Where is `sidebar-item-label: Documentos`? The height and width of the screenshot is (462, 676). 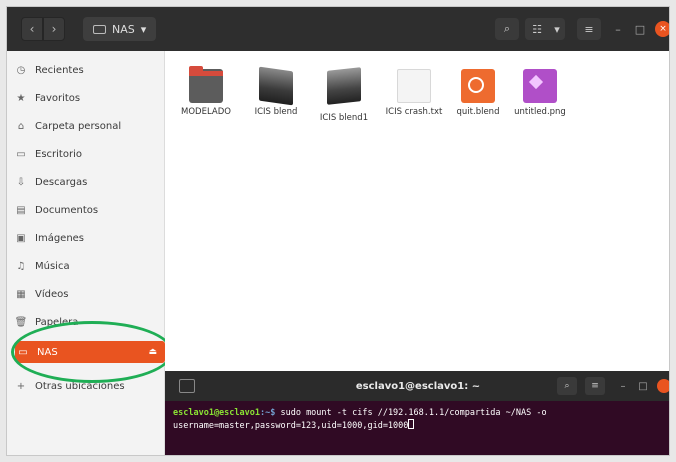
sidebar-item-label: Documentos is located at coordinates (67, 210).